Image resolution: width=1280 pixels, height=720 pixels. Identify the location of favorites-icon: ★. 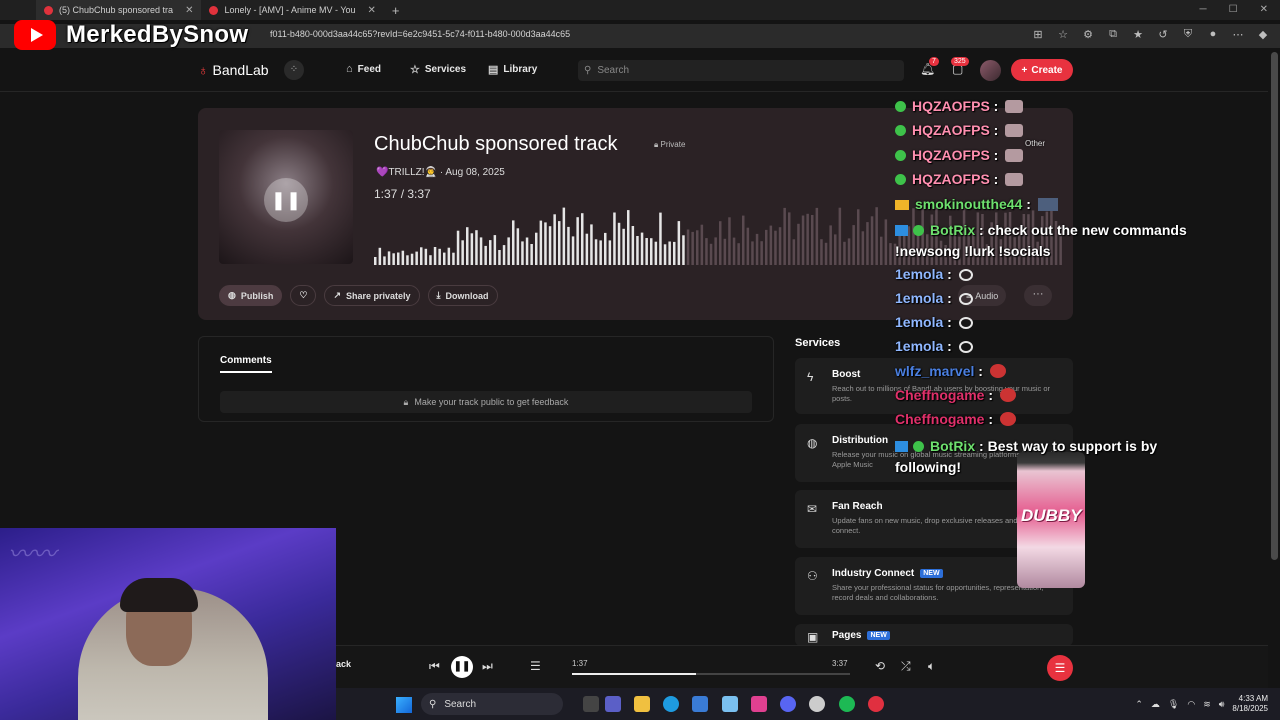
(1138, 34).